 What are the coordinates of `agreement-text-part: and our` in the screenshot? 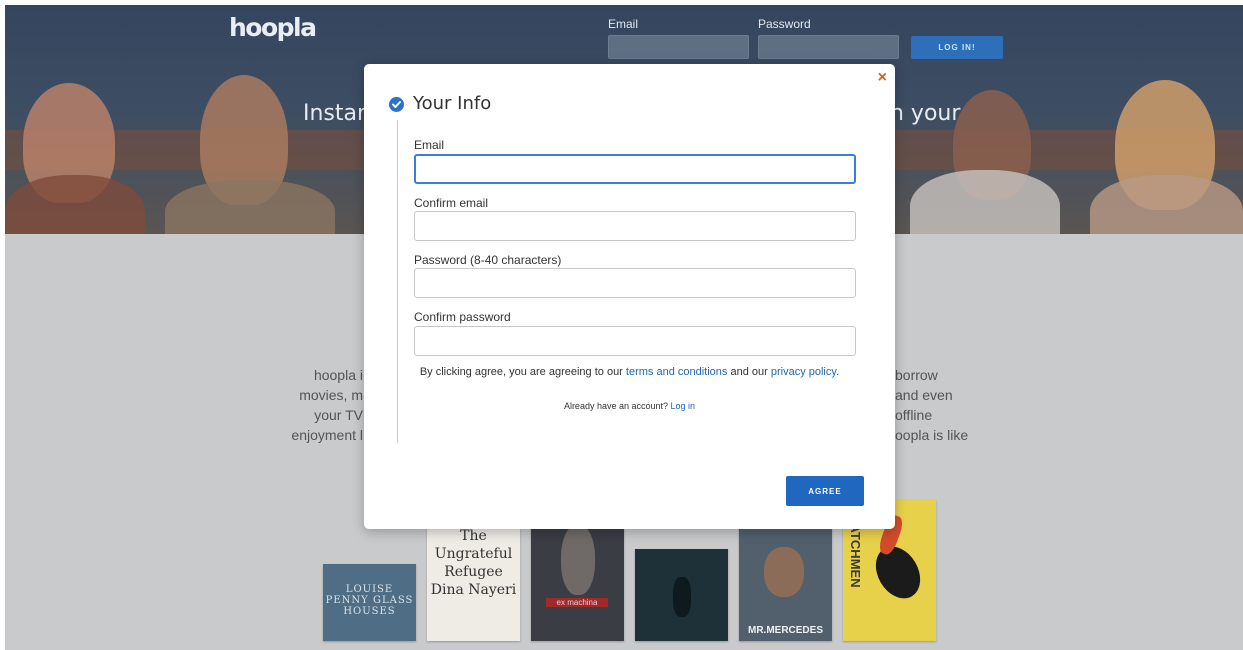 It's located at (749, 372).